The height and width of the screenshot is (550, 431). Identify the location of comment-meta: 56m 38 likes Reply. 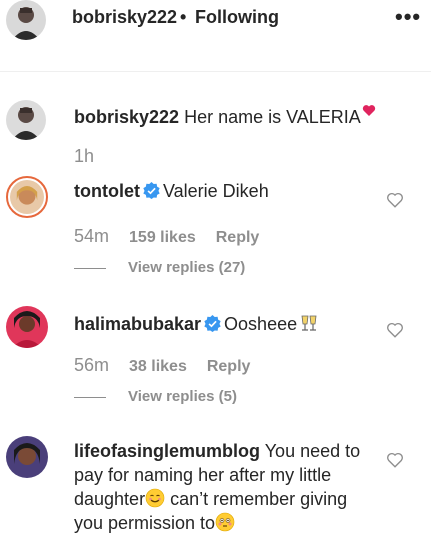
(162, 365).